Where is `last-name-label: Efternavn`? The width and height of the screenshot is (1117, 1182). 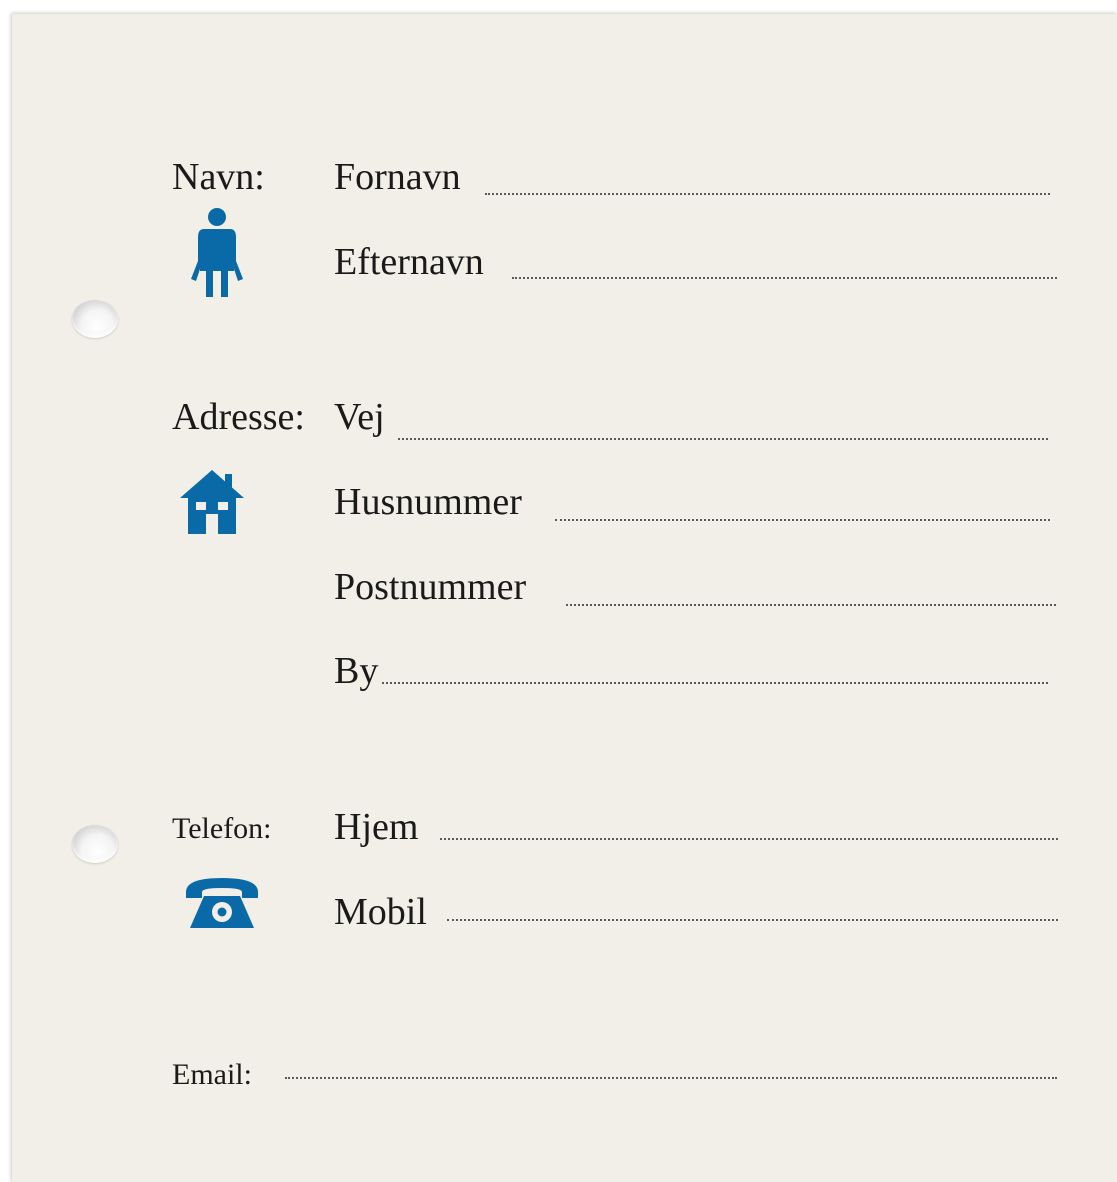 last-name-label: Efternavn is located at coordinates (409, 262).